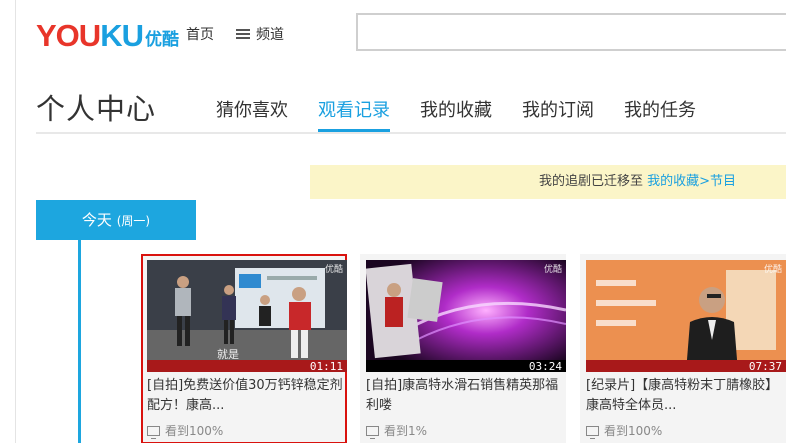 This screenshot has width=786, height=443. I want to click on nav-channel-label: 频道, so click(270, 35).